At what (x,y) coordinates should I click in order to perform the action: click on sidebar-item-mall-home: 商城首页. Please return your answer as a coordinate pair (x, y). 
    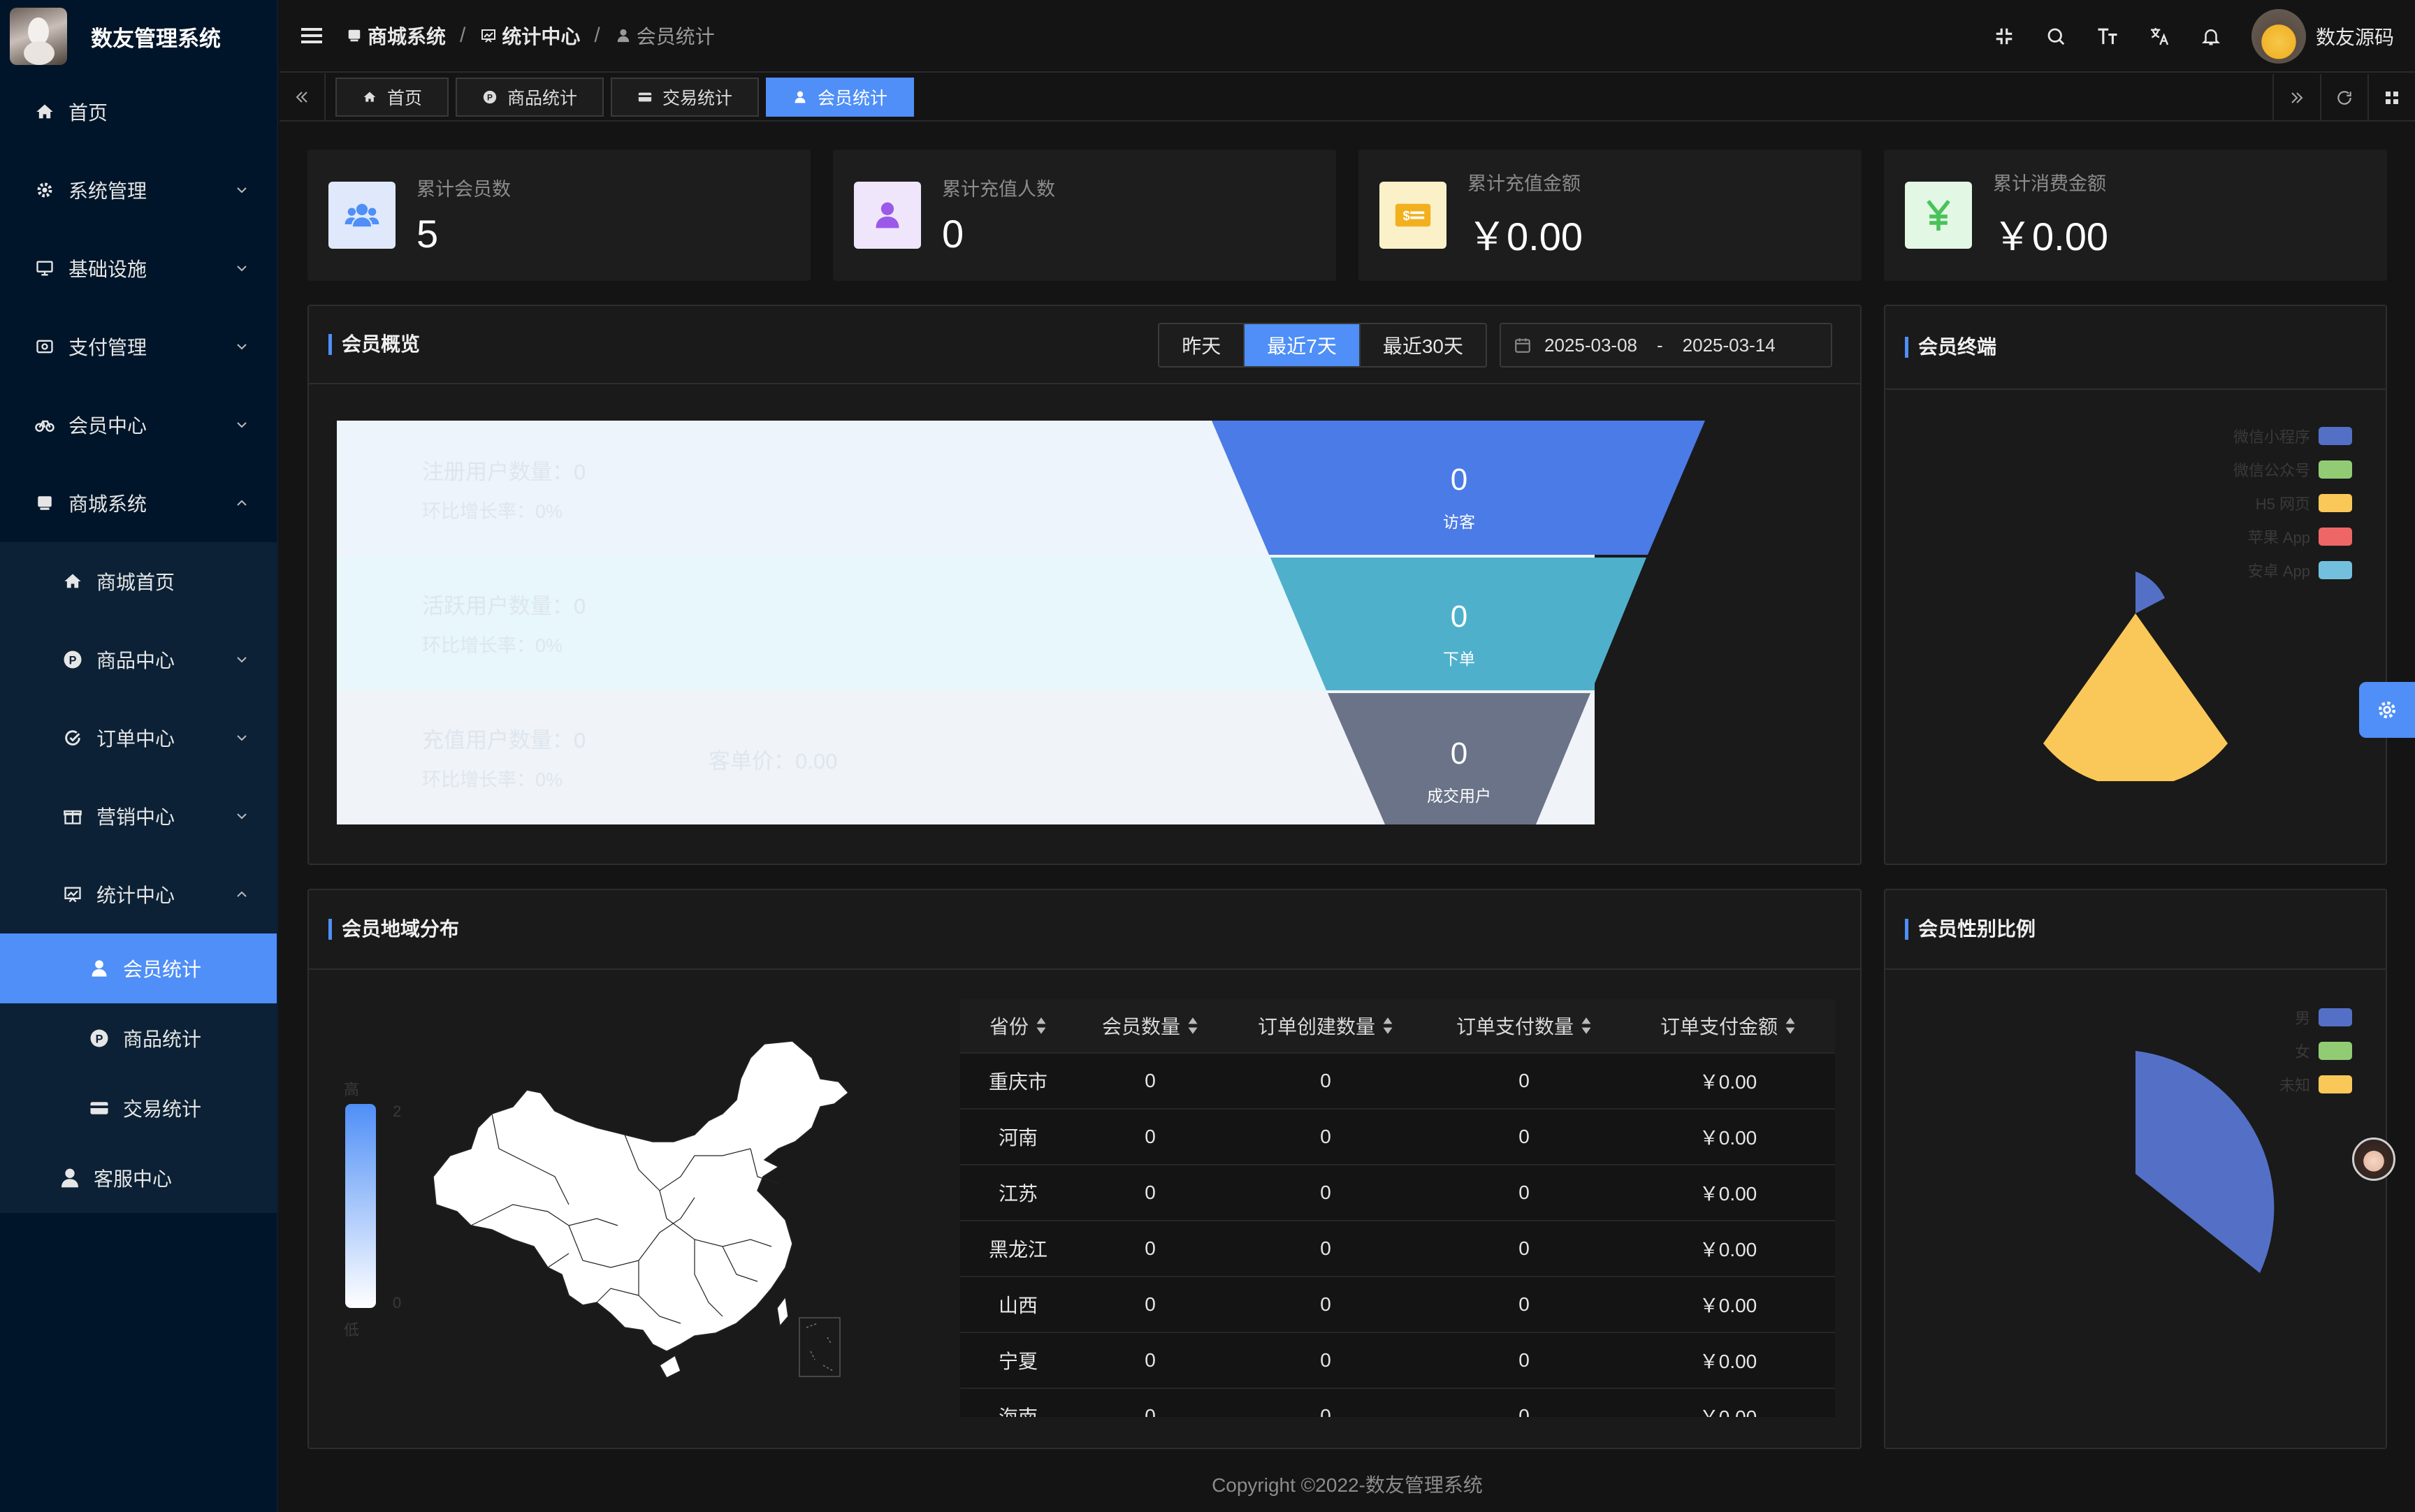
    Looking at the image, I should click on (138, 581).